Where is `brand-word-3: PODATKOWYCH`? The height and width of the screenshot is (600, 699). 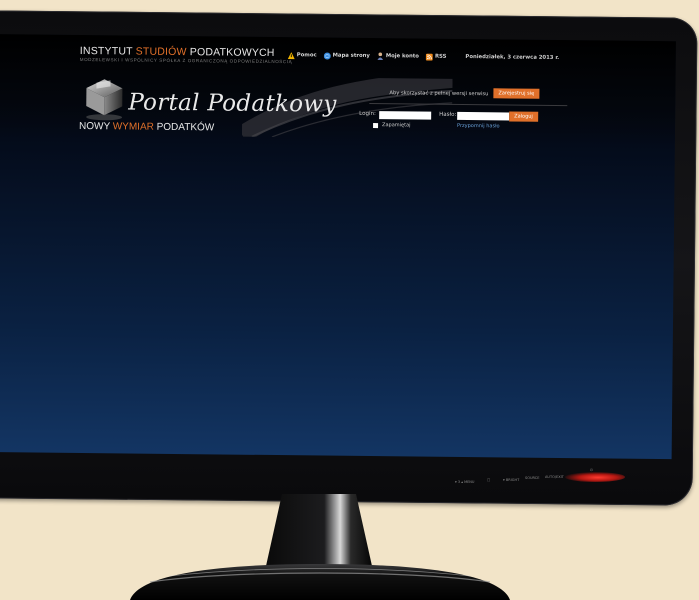 brand-word-3: PODATKOWYCH is located at coordinates (230, 53).